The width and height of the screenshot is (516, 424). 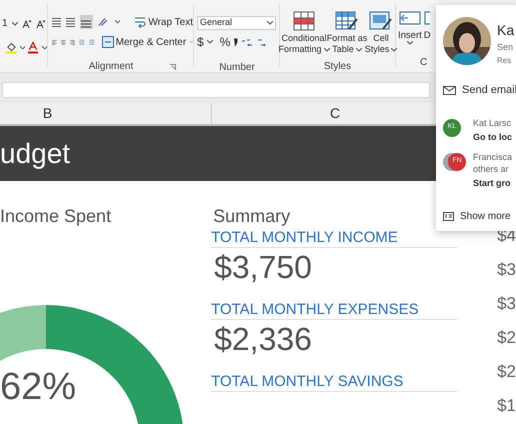 I want to click on axis-label: $1, so click(x=506, y=406).